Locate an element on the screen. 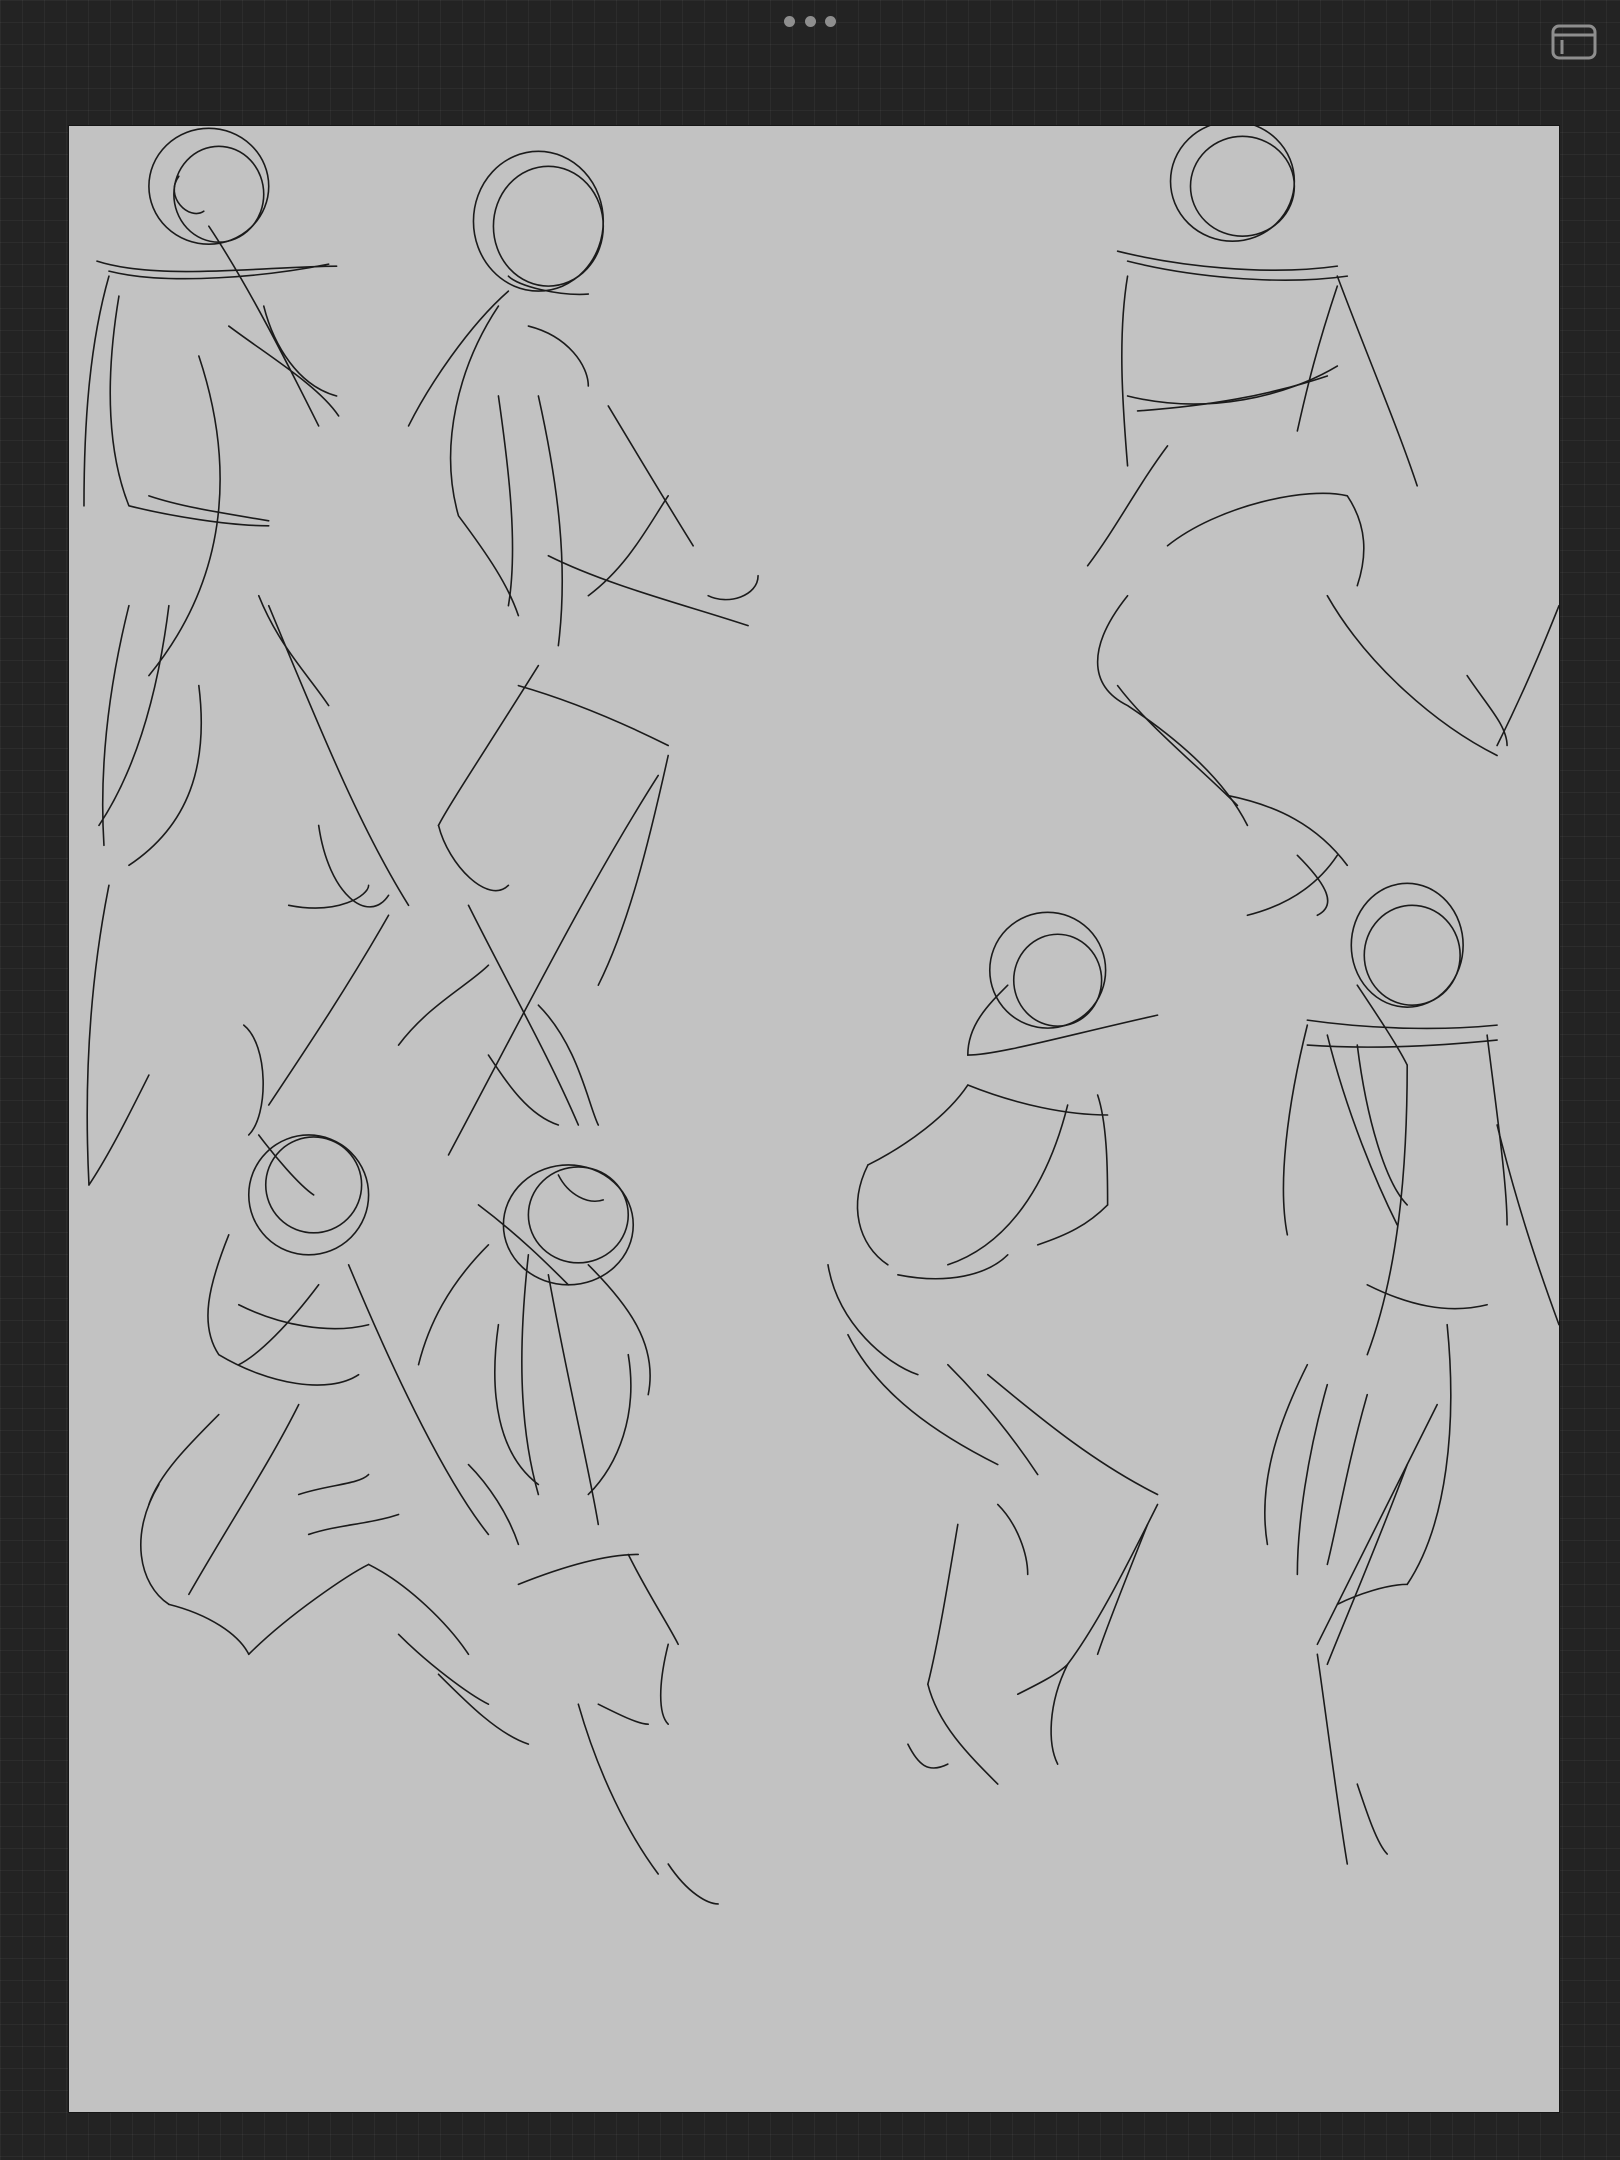 Image resolution: width=1620 pixels, height=2160 pixels. window-layout-button is located at coordinates (1574, 42).